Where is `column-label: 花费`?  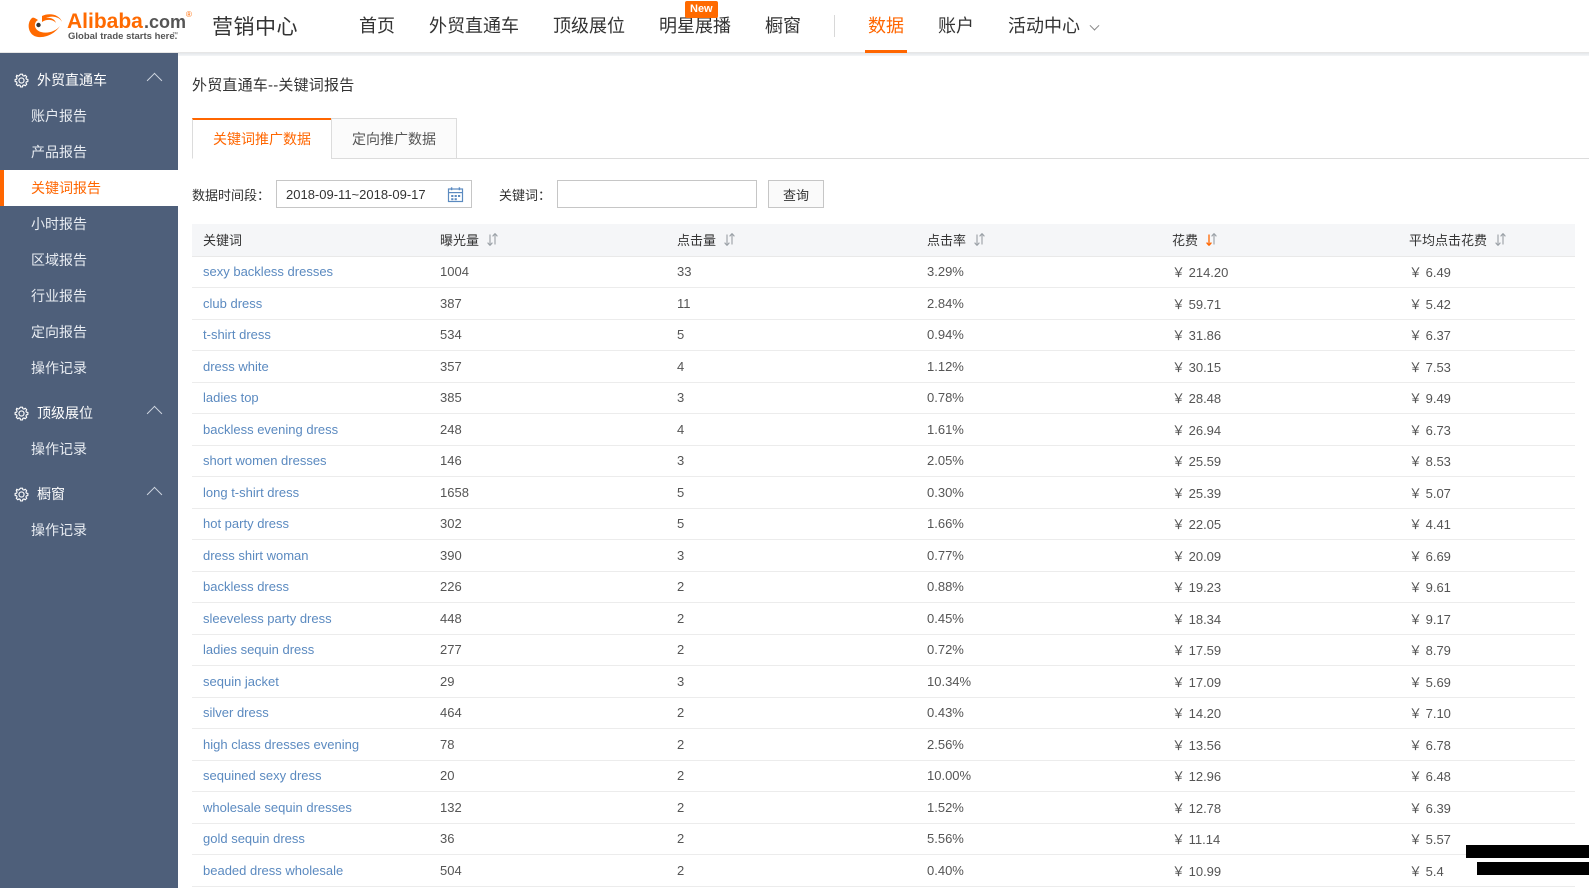
column-label: 花费 is located at coordinates (1185, 241).